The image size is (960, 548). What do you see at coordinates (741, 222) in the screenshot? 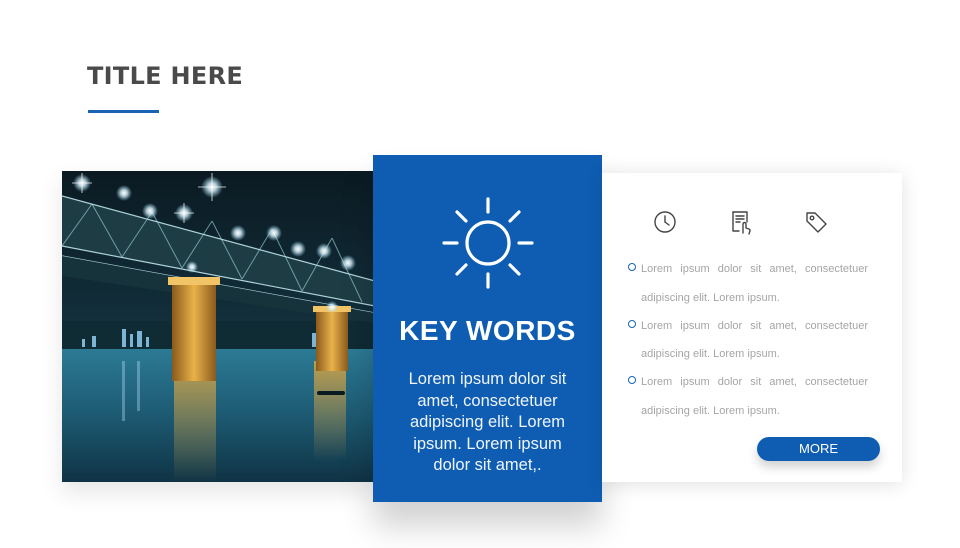
I see `document-touch-icon` at bounding box center [741, 222].